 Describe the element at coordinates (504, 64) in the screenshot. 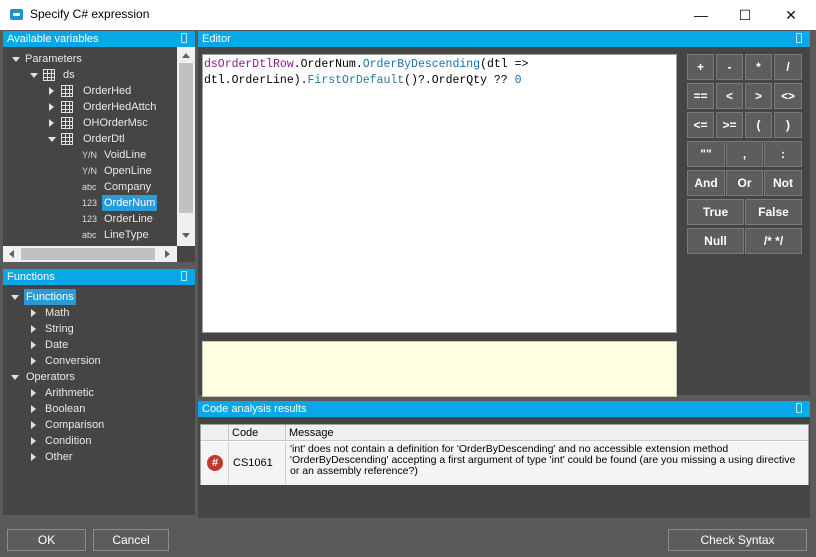

I see `code-token: (dtl =>` at that location.